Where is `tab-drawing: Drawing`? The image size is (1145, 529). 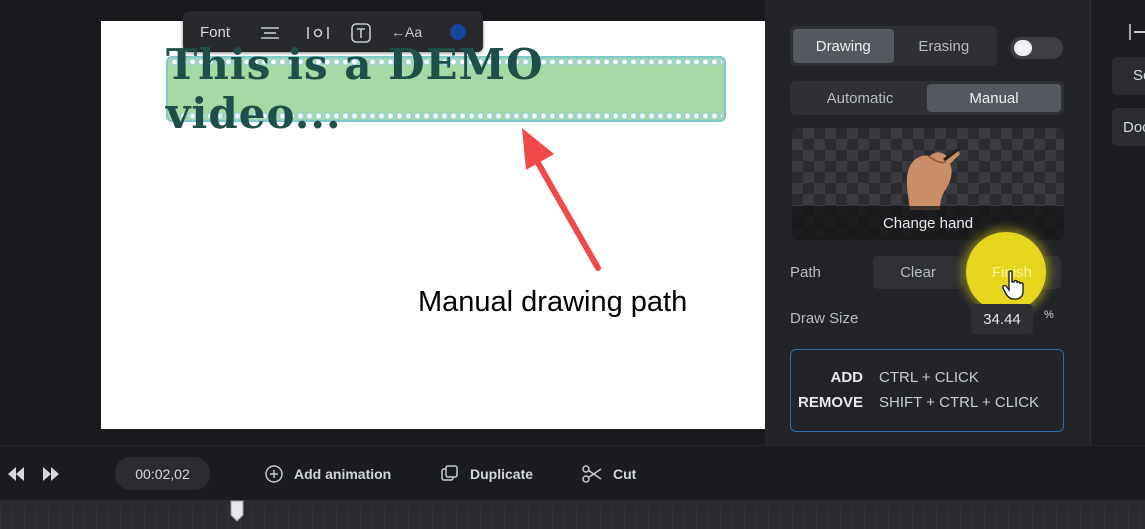 tab-drawing: Drawing is located at coordinates (843, 46).